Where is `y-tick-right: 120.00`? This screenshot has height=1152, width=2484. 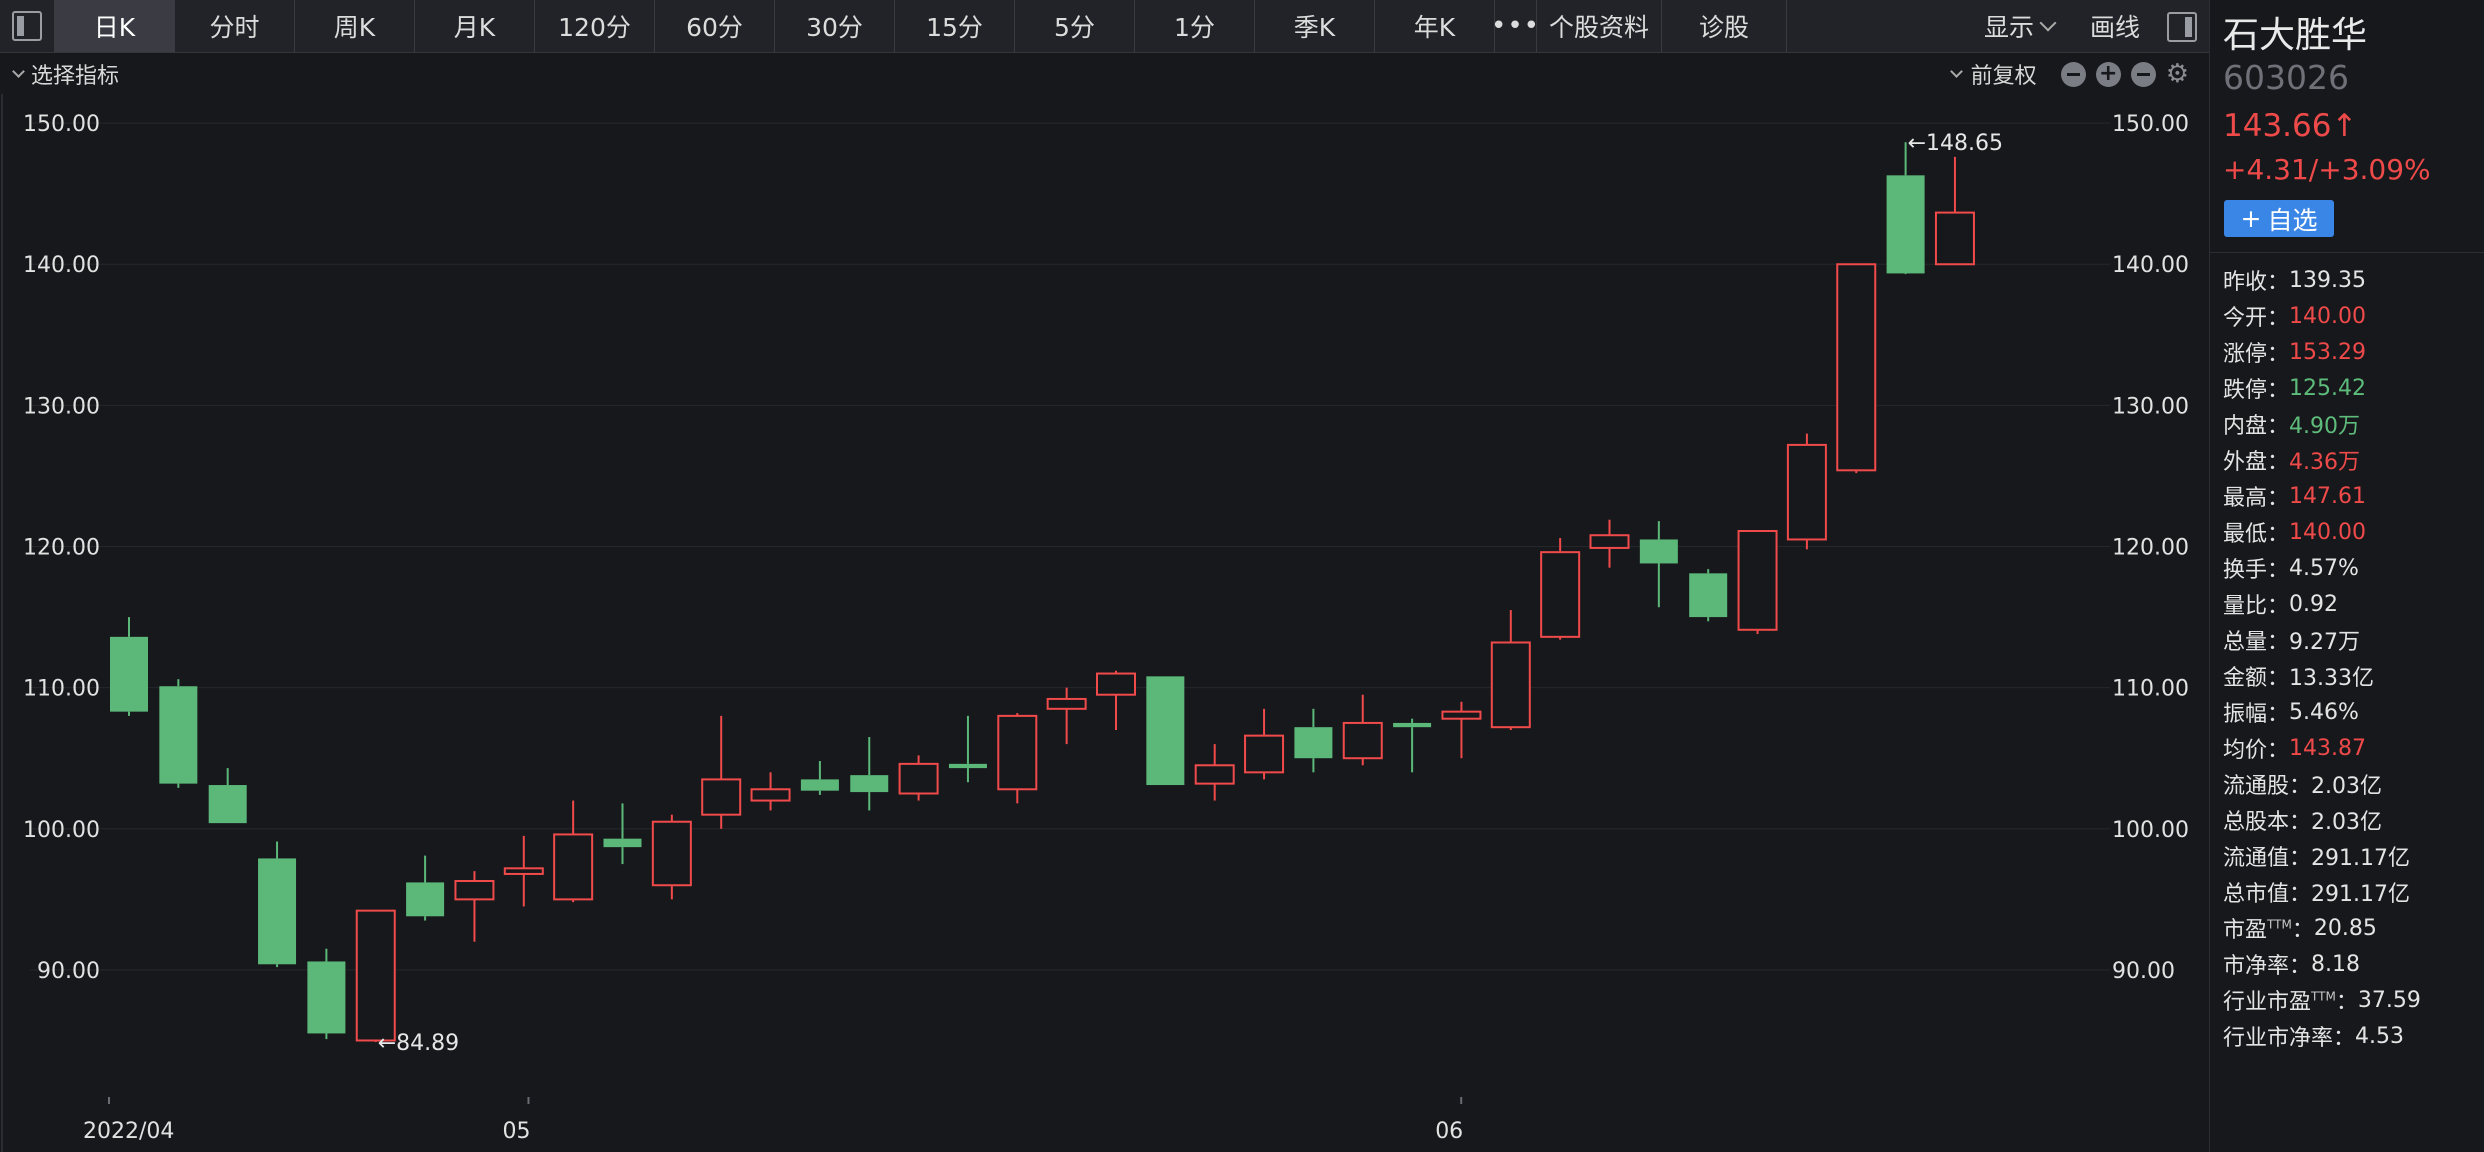 y-tick-right: 120.00 is located at coordinates (2150, 548).